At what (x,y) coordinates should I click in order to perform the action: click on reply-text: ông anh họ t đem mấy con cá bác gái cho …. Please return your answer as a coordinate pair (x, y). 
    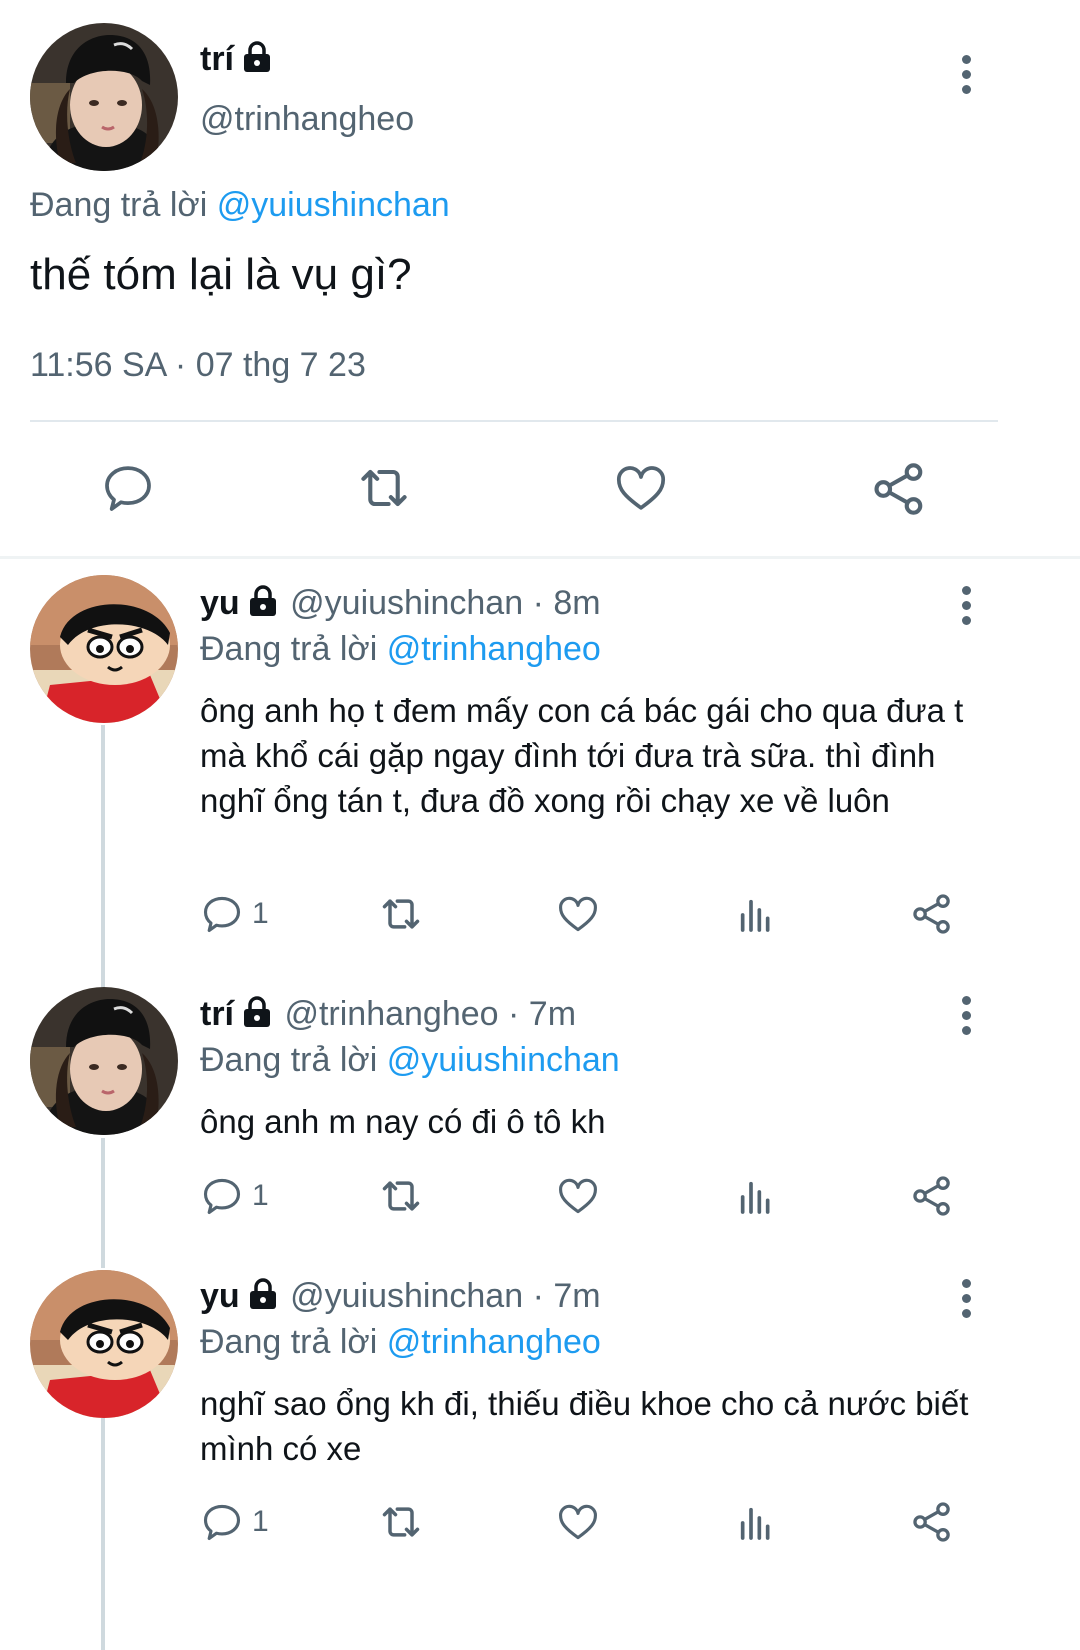
    Looking at the image, I should click on (582, 755).